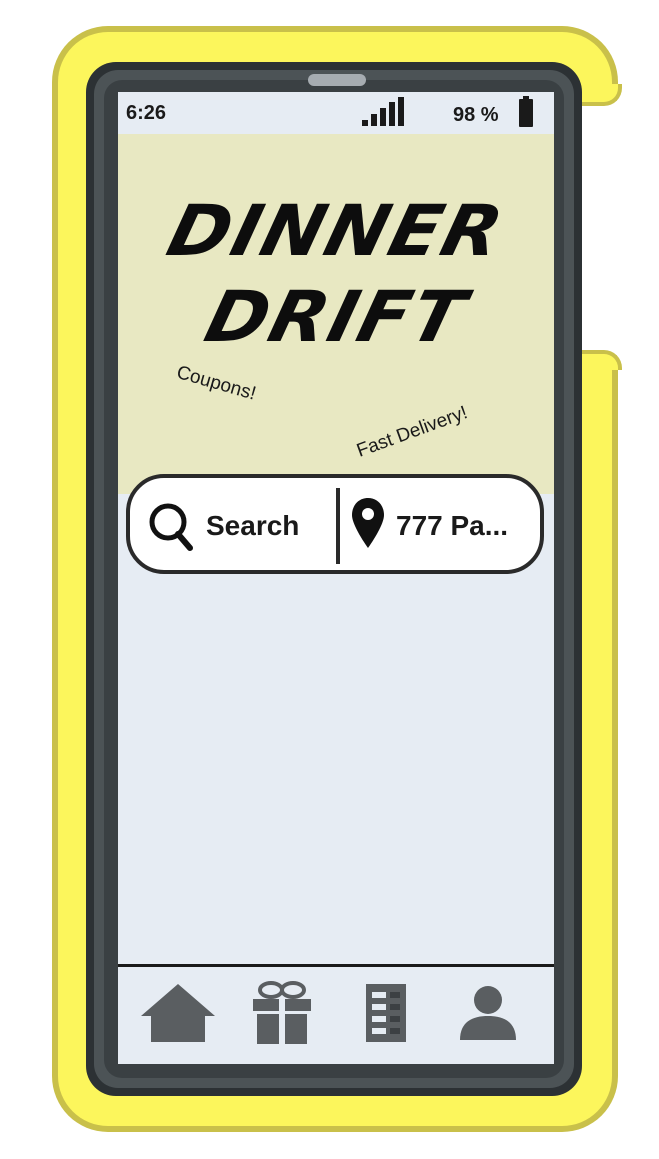 The image size is (659, 1159). I want to click on battery-icon, so click(526, 111).